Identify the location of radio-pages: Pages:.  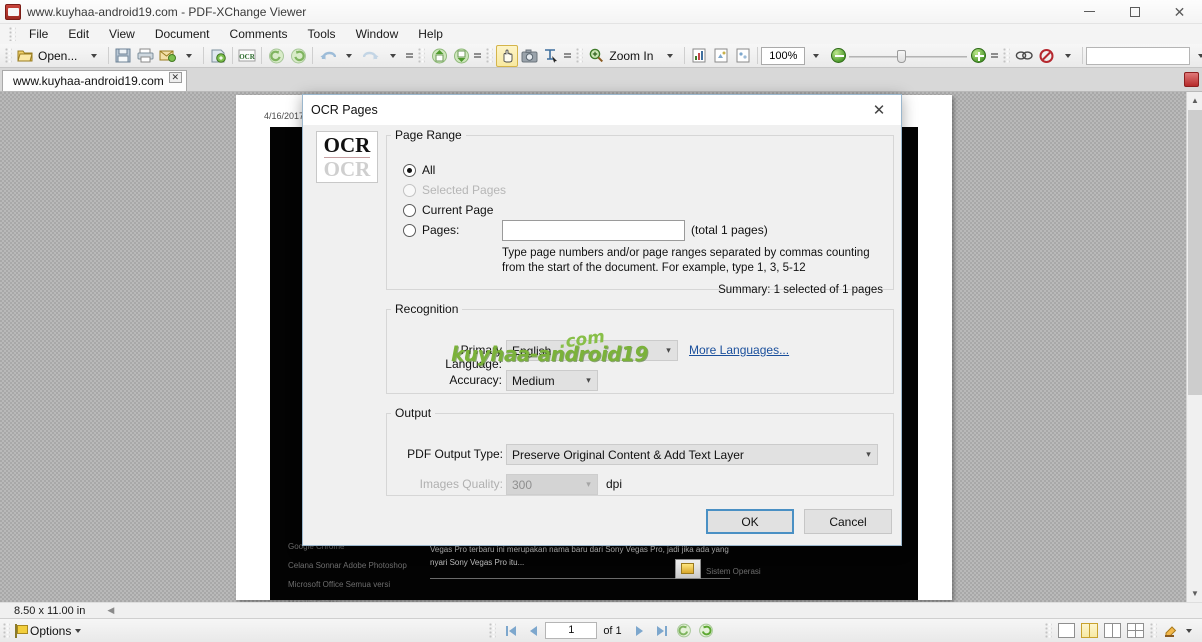
(431, 230).